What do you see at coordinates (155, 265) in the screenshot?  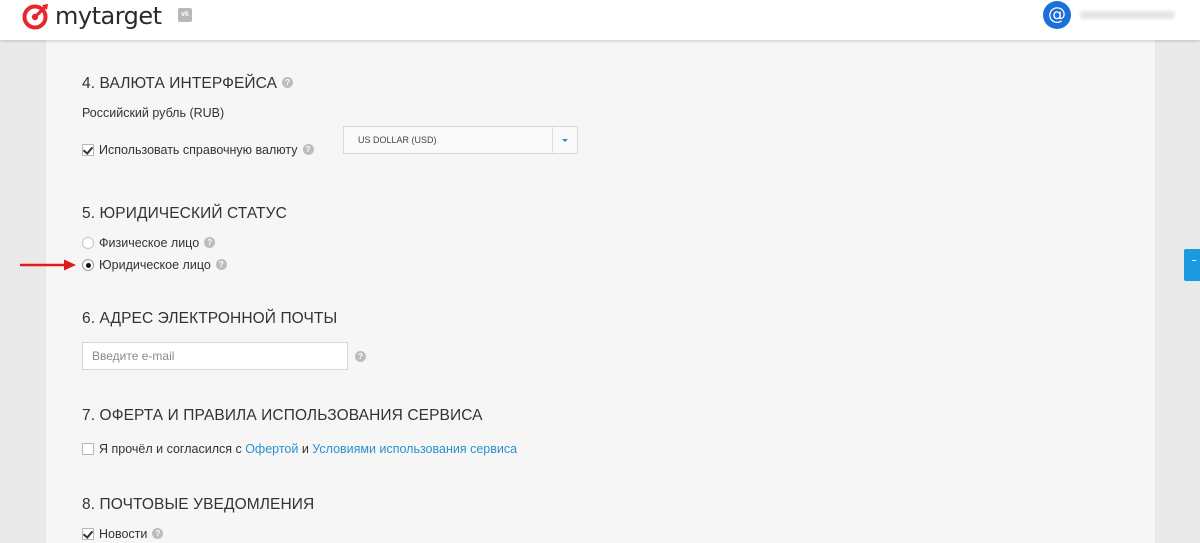 I see `radio-label-text: Юридическое лицо` at bounding box center [155, 265].